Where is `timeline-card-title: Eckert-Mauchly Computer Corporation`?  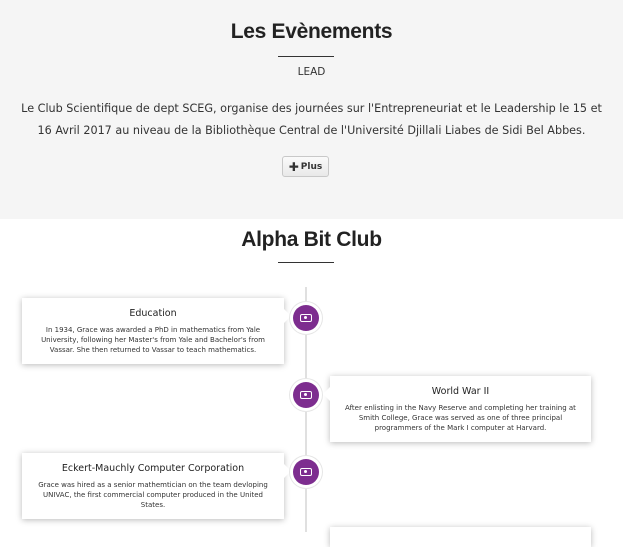 timeline-card-title: Eckert-Mauchly Computer Corporation is located at coordinates (153, 468).